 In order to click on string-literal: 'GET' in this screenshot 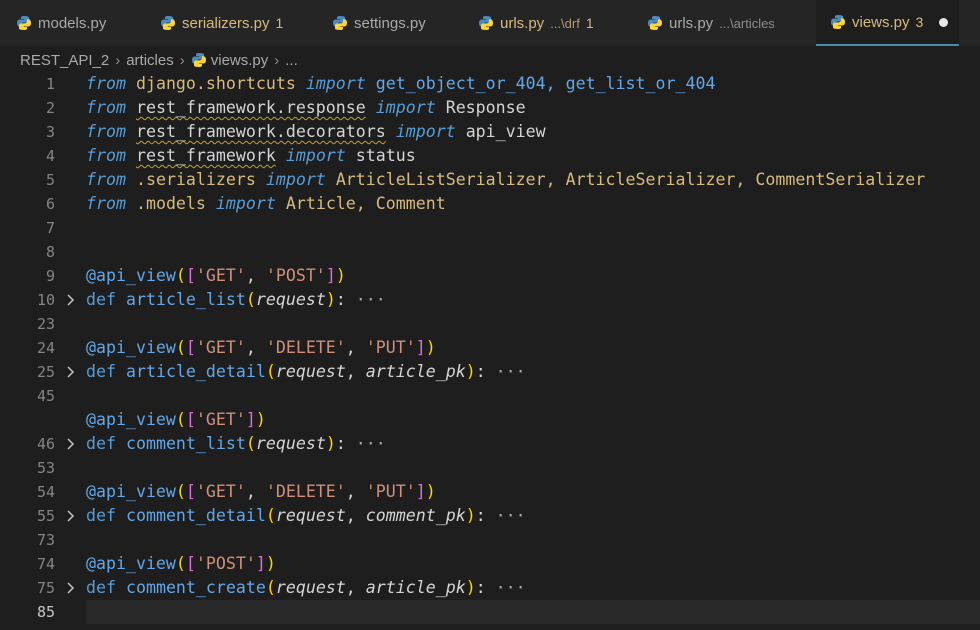, I will do `click(220, 275)`.